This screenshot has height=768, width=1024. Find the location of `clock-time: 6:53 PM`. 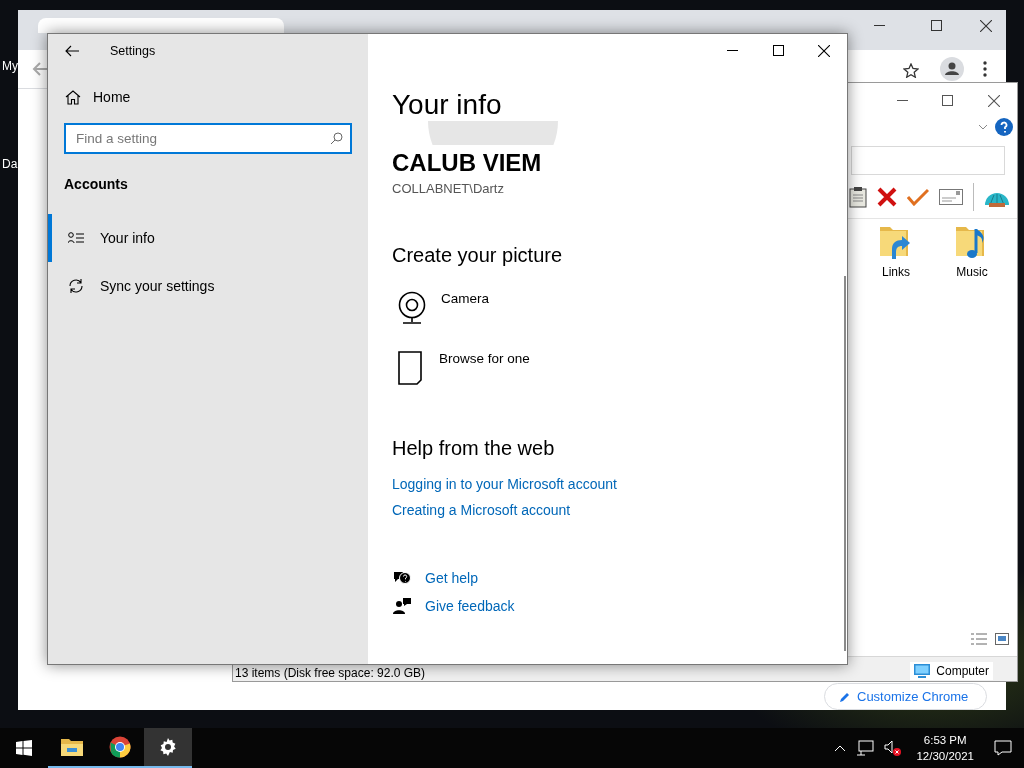

clock-time: 6:53 PM is located at coordinates (945, 740).